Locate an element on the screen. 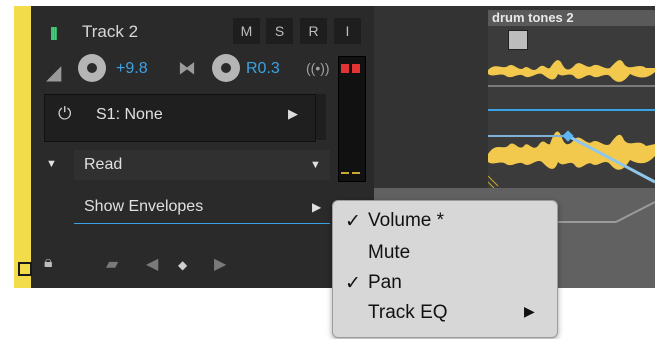  waveform-top is located at coordinates (571, 71).